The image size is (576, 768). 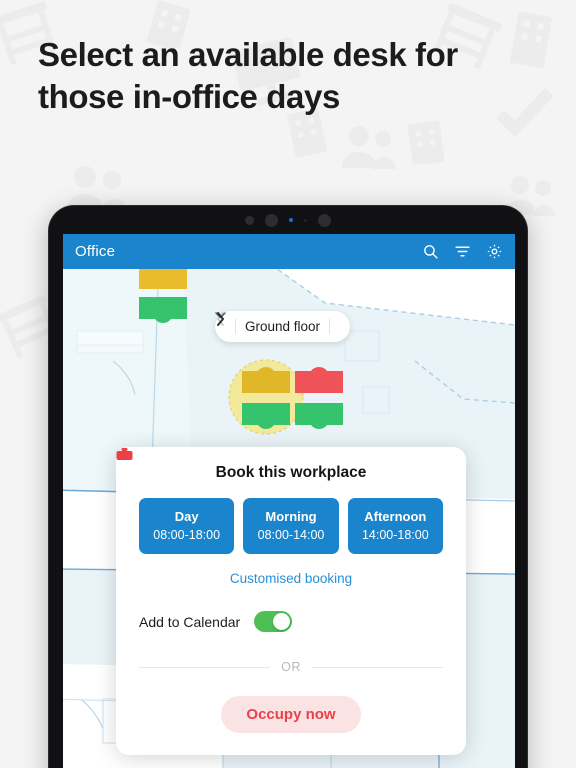 What do you see at coordinates (395, 516) in the screenshot?
I see `slot-label: Afternoon` at bounding box center [395, 516].